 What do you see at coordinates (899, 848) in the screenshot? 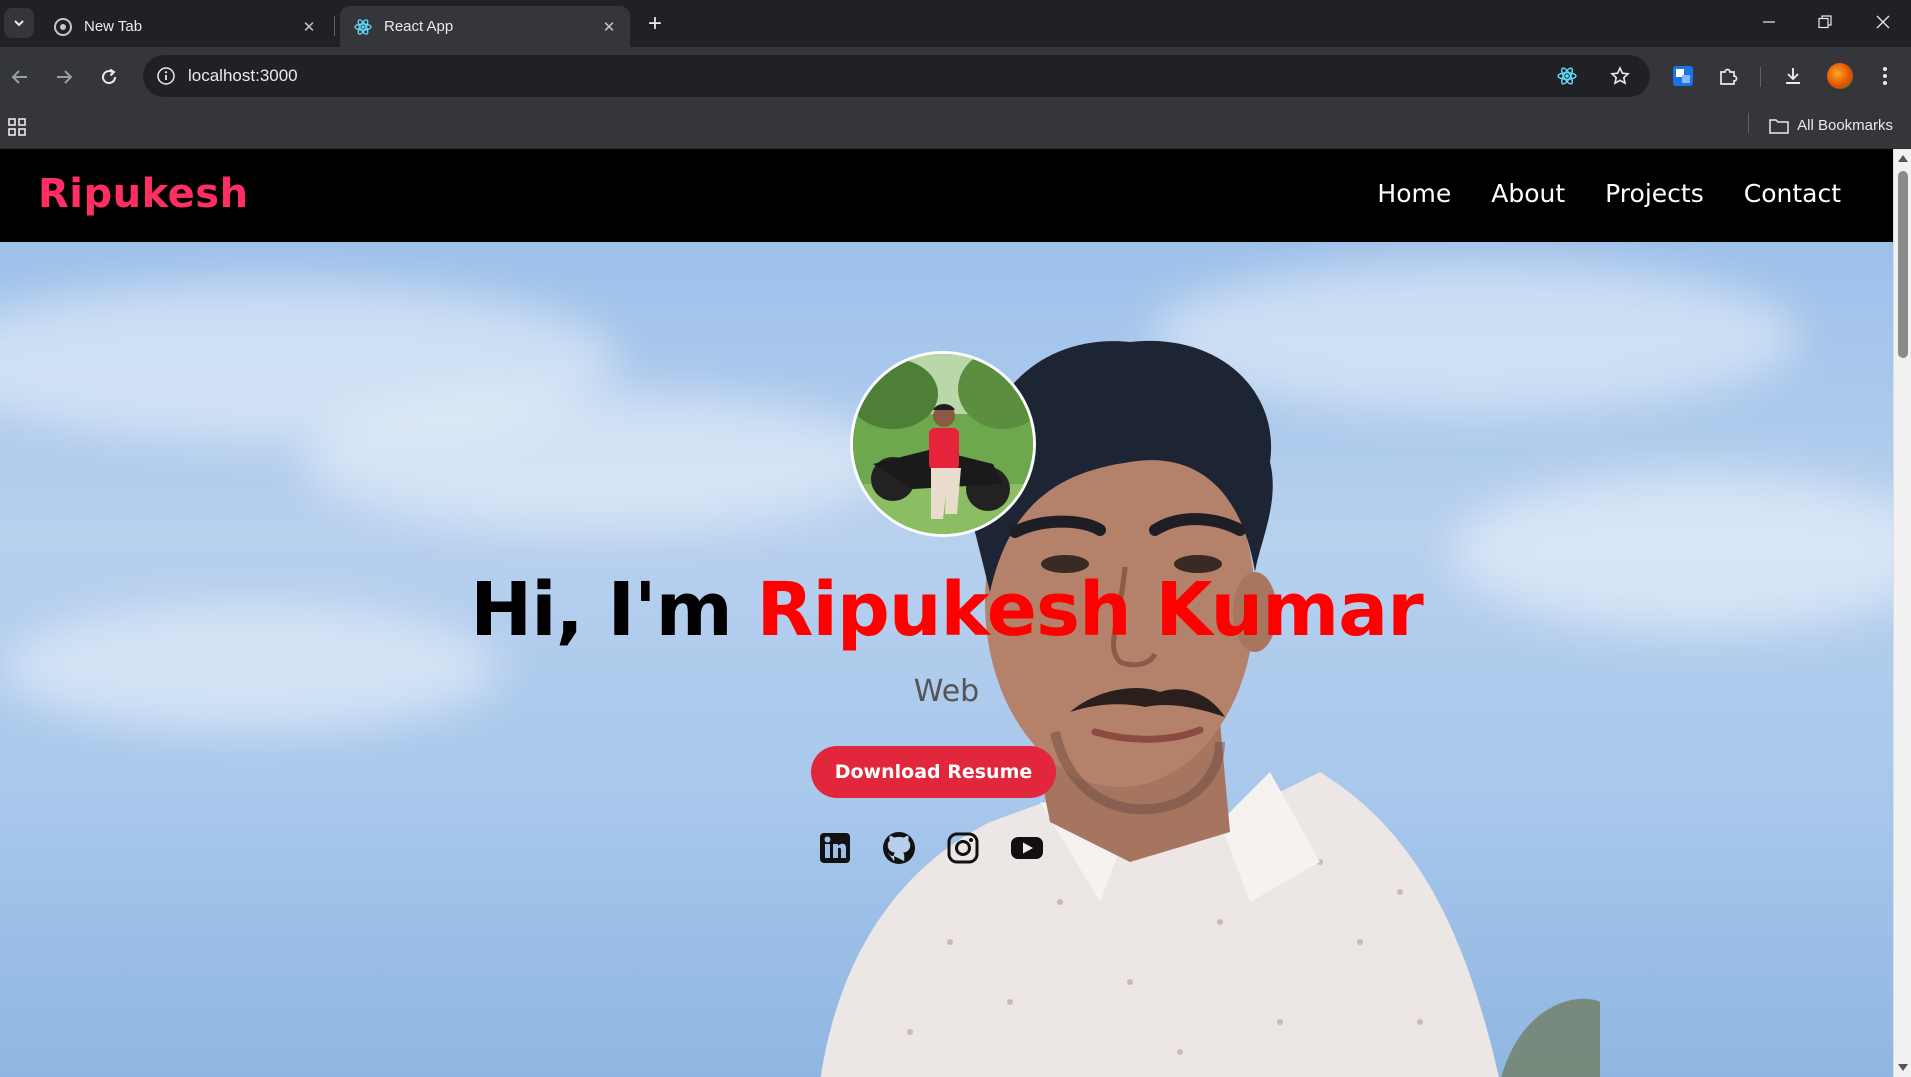
I see `github-icon` at bounding box center [899, 848].